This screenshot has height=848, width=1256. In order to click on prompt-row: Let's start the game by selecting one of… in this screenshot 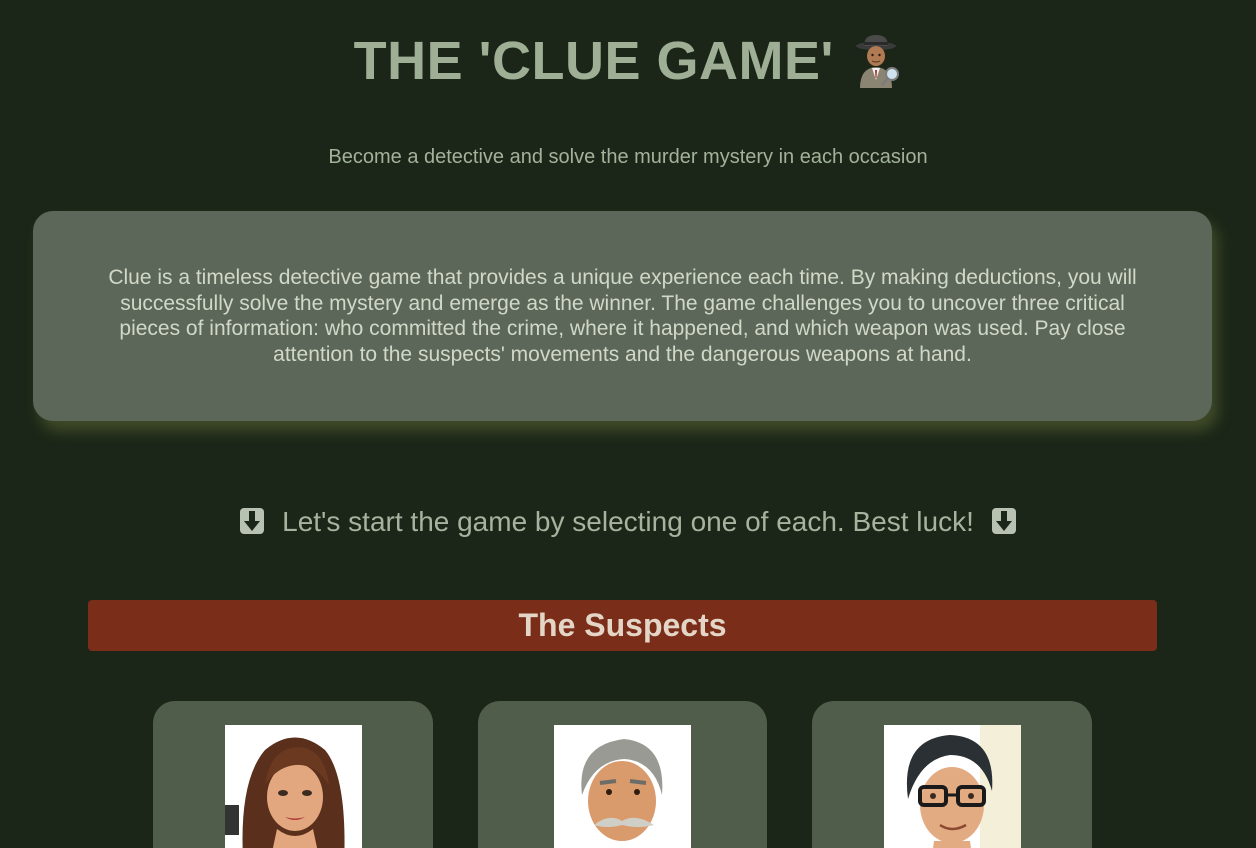, I will do `click(628, 522)`.